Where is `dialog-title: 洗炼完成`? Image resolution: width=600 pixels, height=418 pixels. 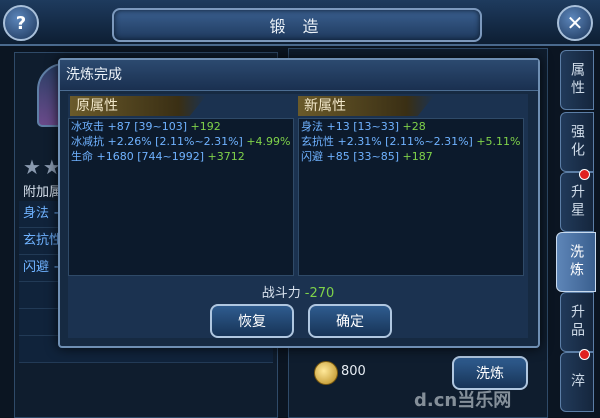
dialog-title: 洗炼完成 is located at coordinates (299, 75).